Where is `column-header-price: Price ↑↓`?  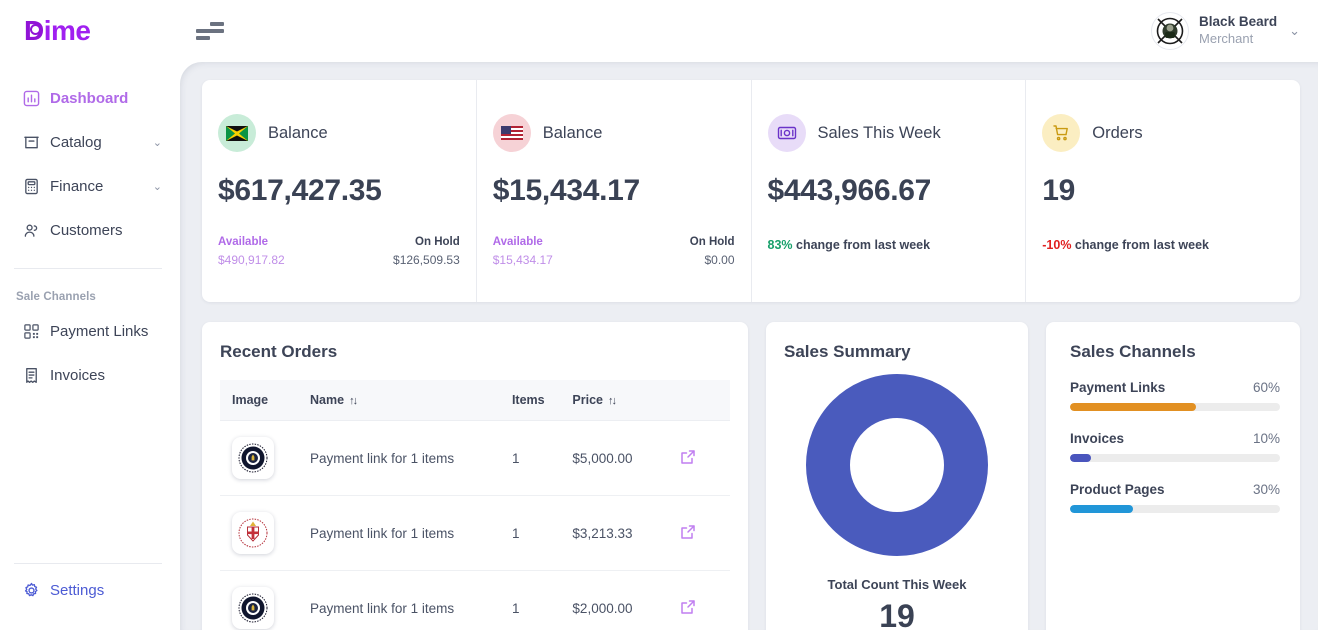 column-header-price: Price ↑↓ is located at coordinates (626, 400).